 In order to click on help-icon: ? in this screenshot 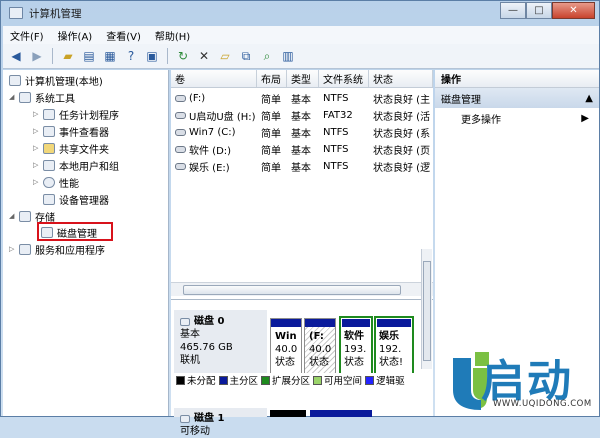, I will do `click(131, 56)`.